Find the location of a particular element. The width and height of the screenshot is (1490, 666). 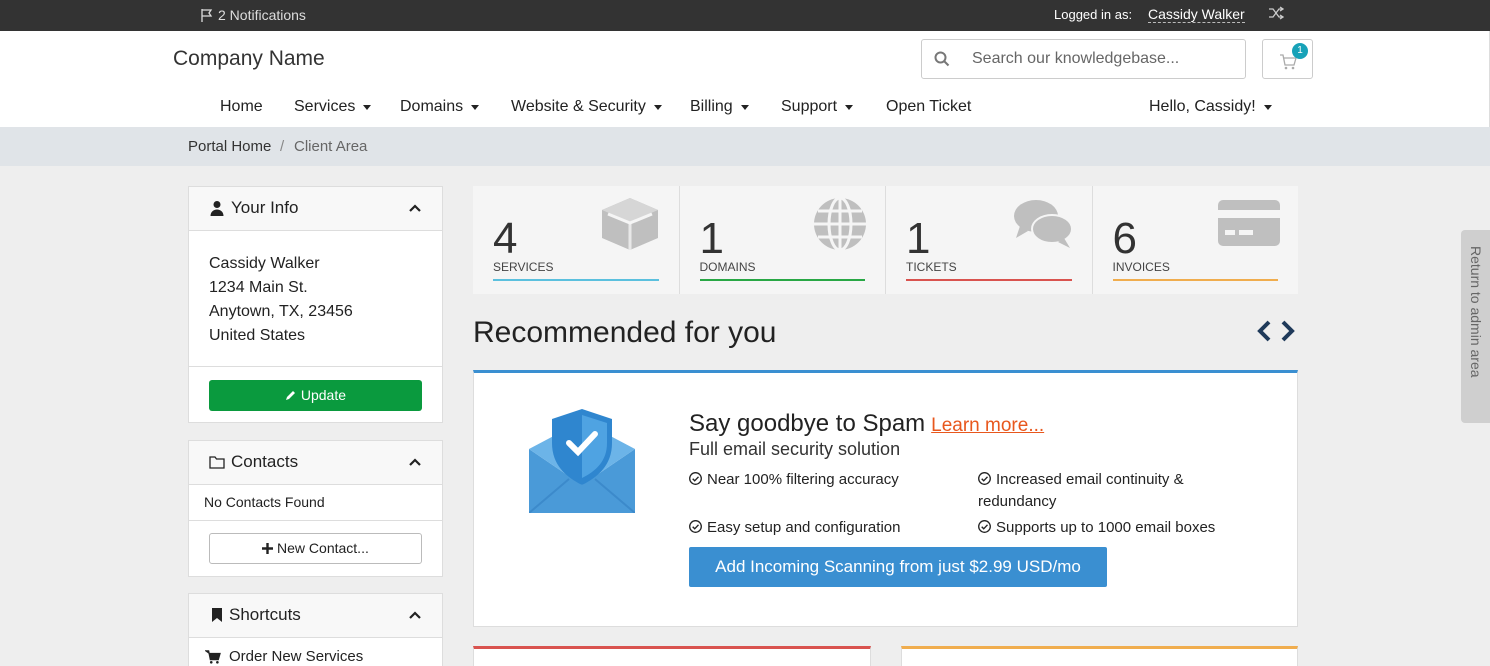

services-count: 4 is located at coordinates (505, 238).